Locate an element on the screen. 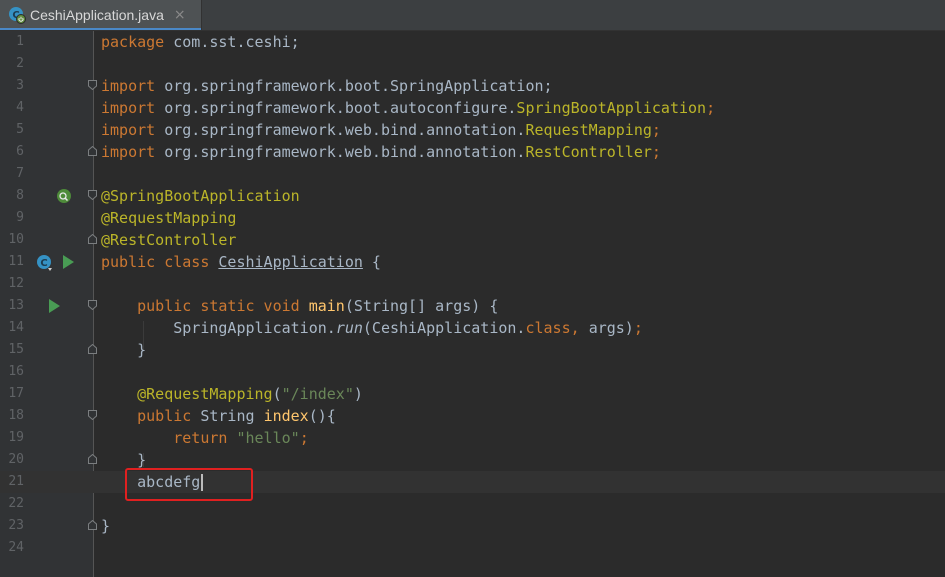 Image resolution: width=945 pixels, height=577 pixels. highlight-box is located at coordinates (189, 484).